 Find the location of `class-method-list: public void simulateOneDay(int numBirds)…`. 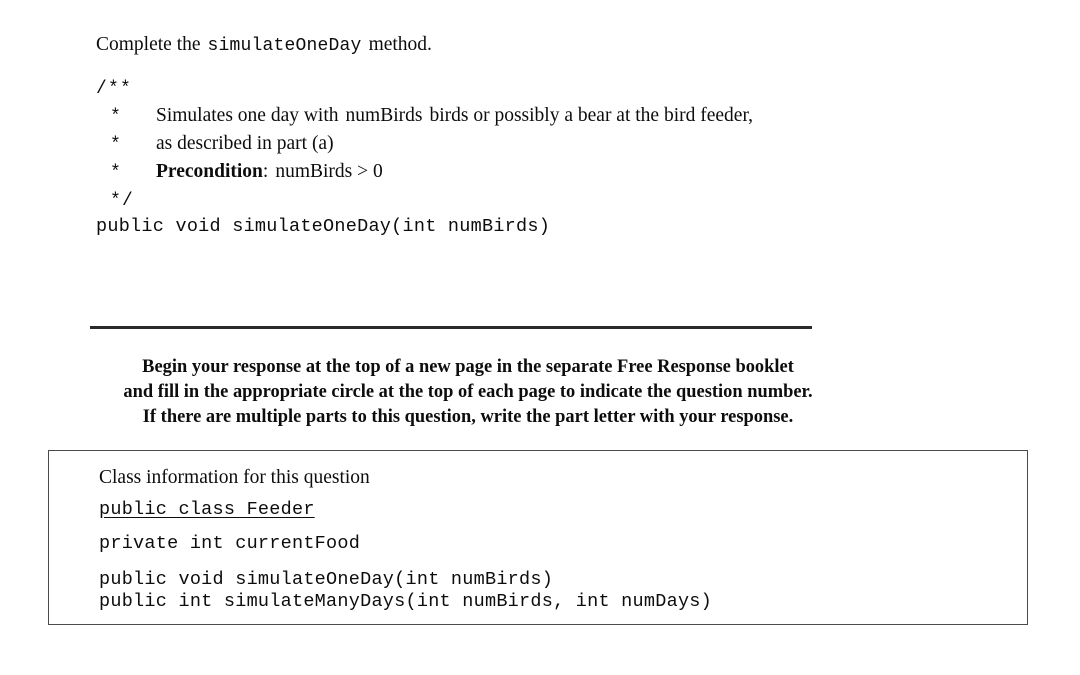

class-method-list: public void simulateOneDay(int numBirds)… is located at coordinates (558, 591).